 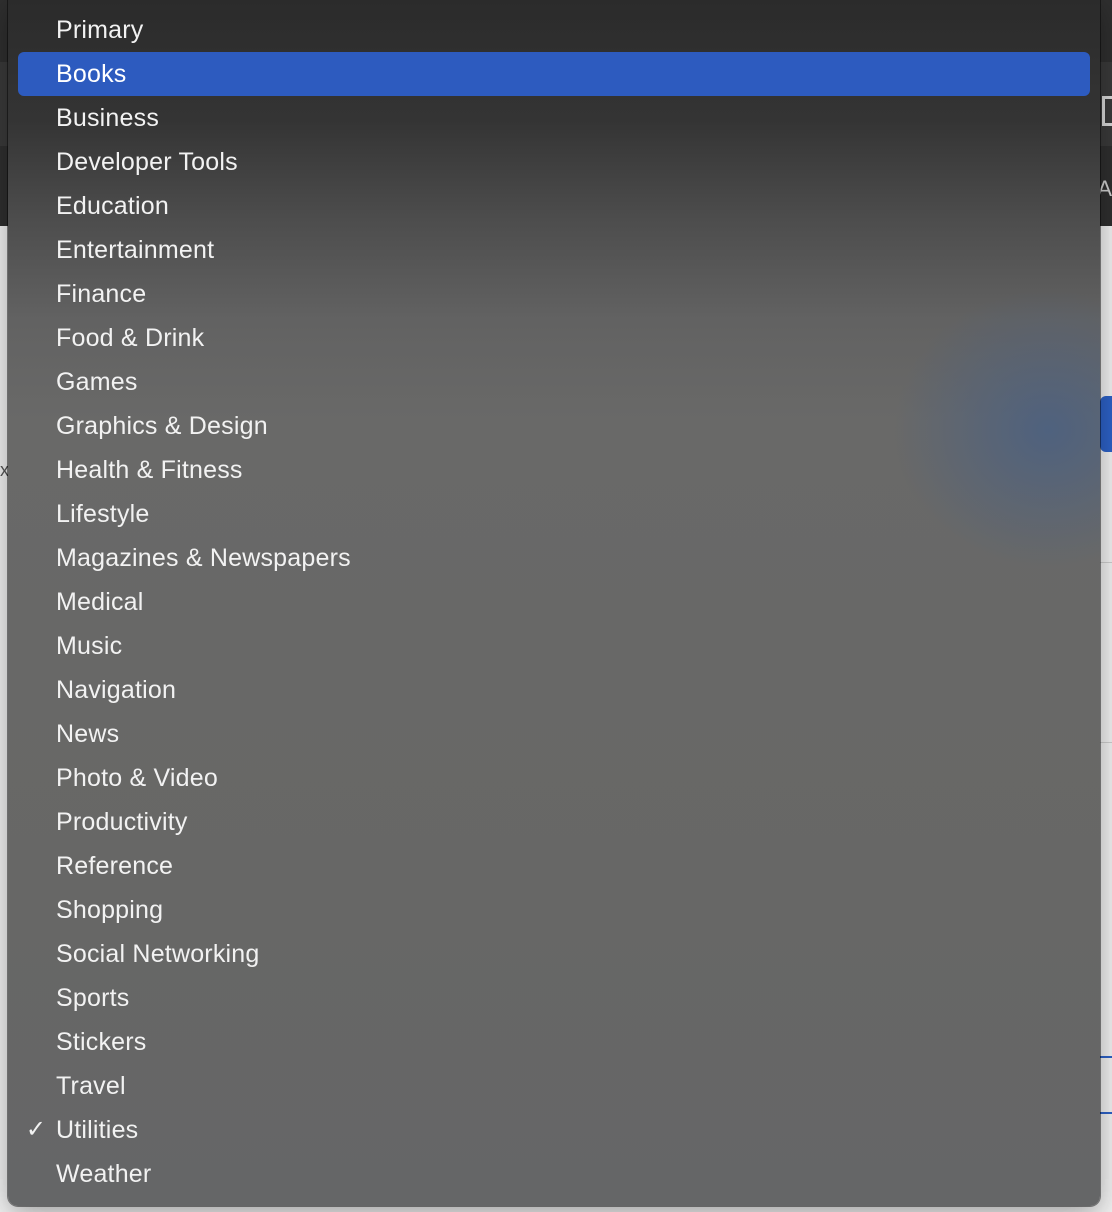 What do you see at coordinates (100, 30) in the screenshot?
I see `menu-item-label: Primary` at bounding box center [100, 30].